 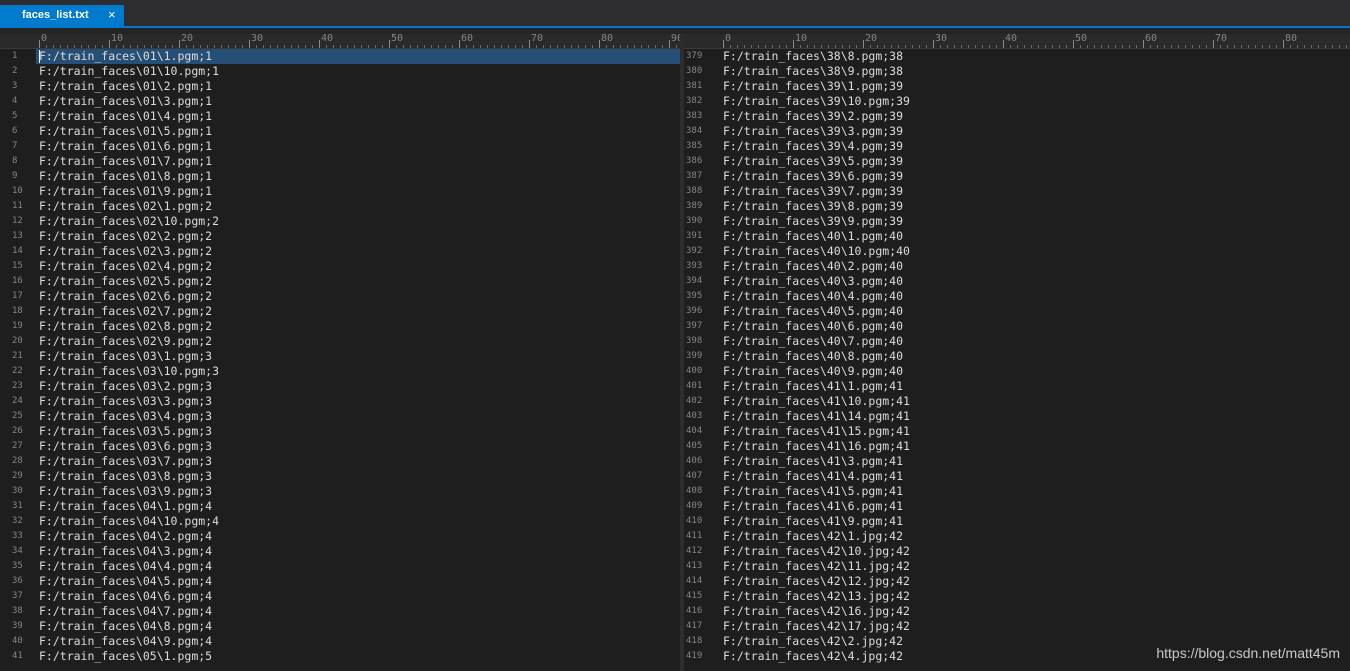 What do you see at coordinates (358, 206) in the screenshot?
I see `code-line: F:/train_faces\02\1.pgm;2` at bounding box center [358, 206].